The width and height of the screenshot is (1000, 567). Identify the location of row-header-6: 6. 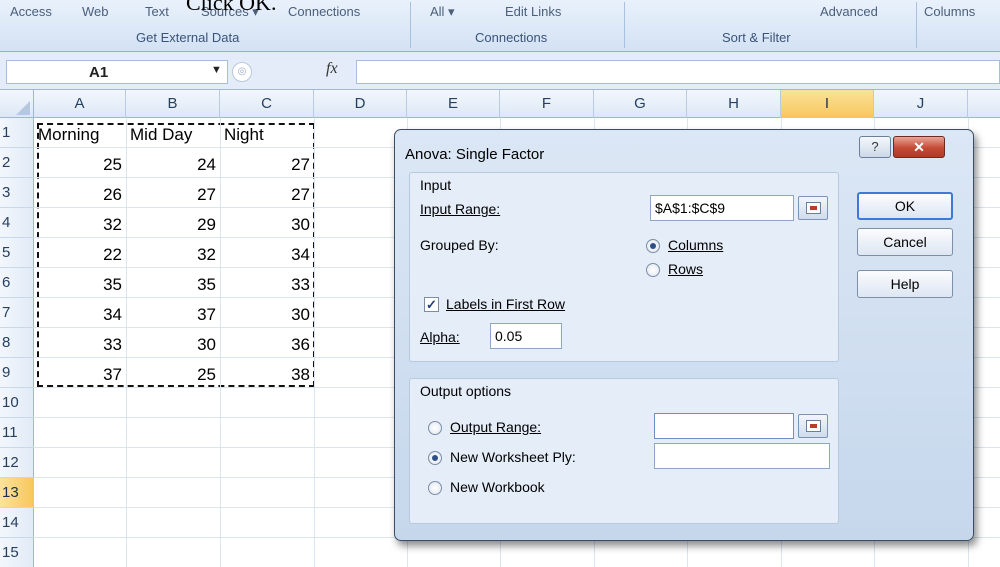
(17, 283).